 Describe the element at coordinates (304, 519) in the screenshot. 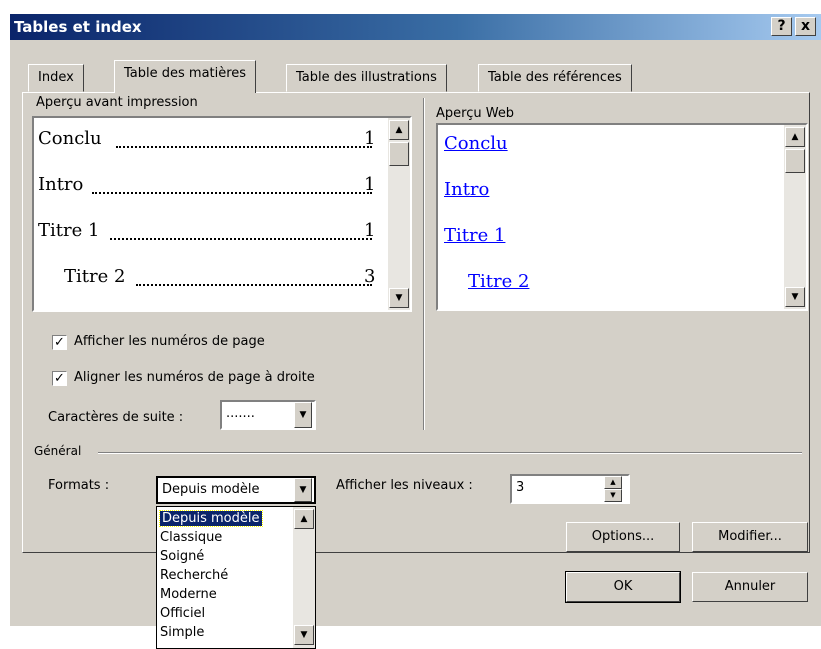

I see `scroll-up-arrow-icon: ▲` at that location.